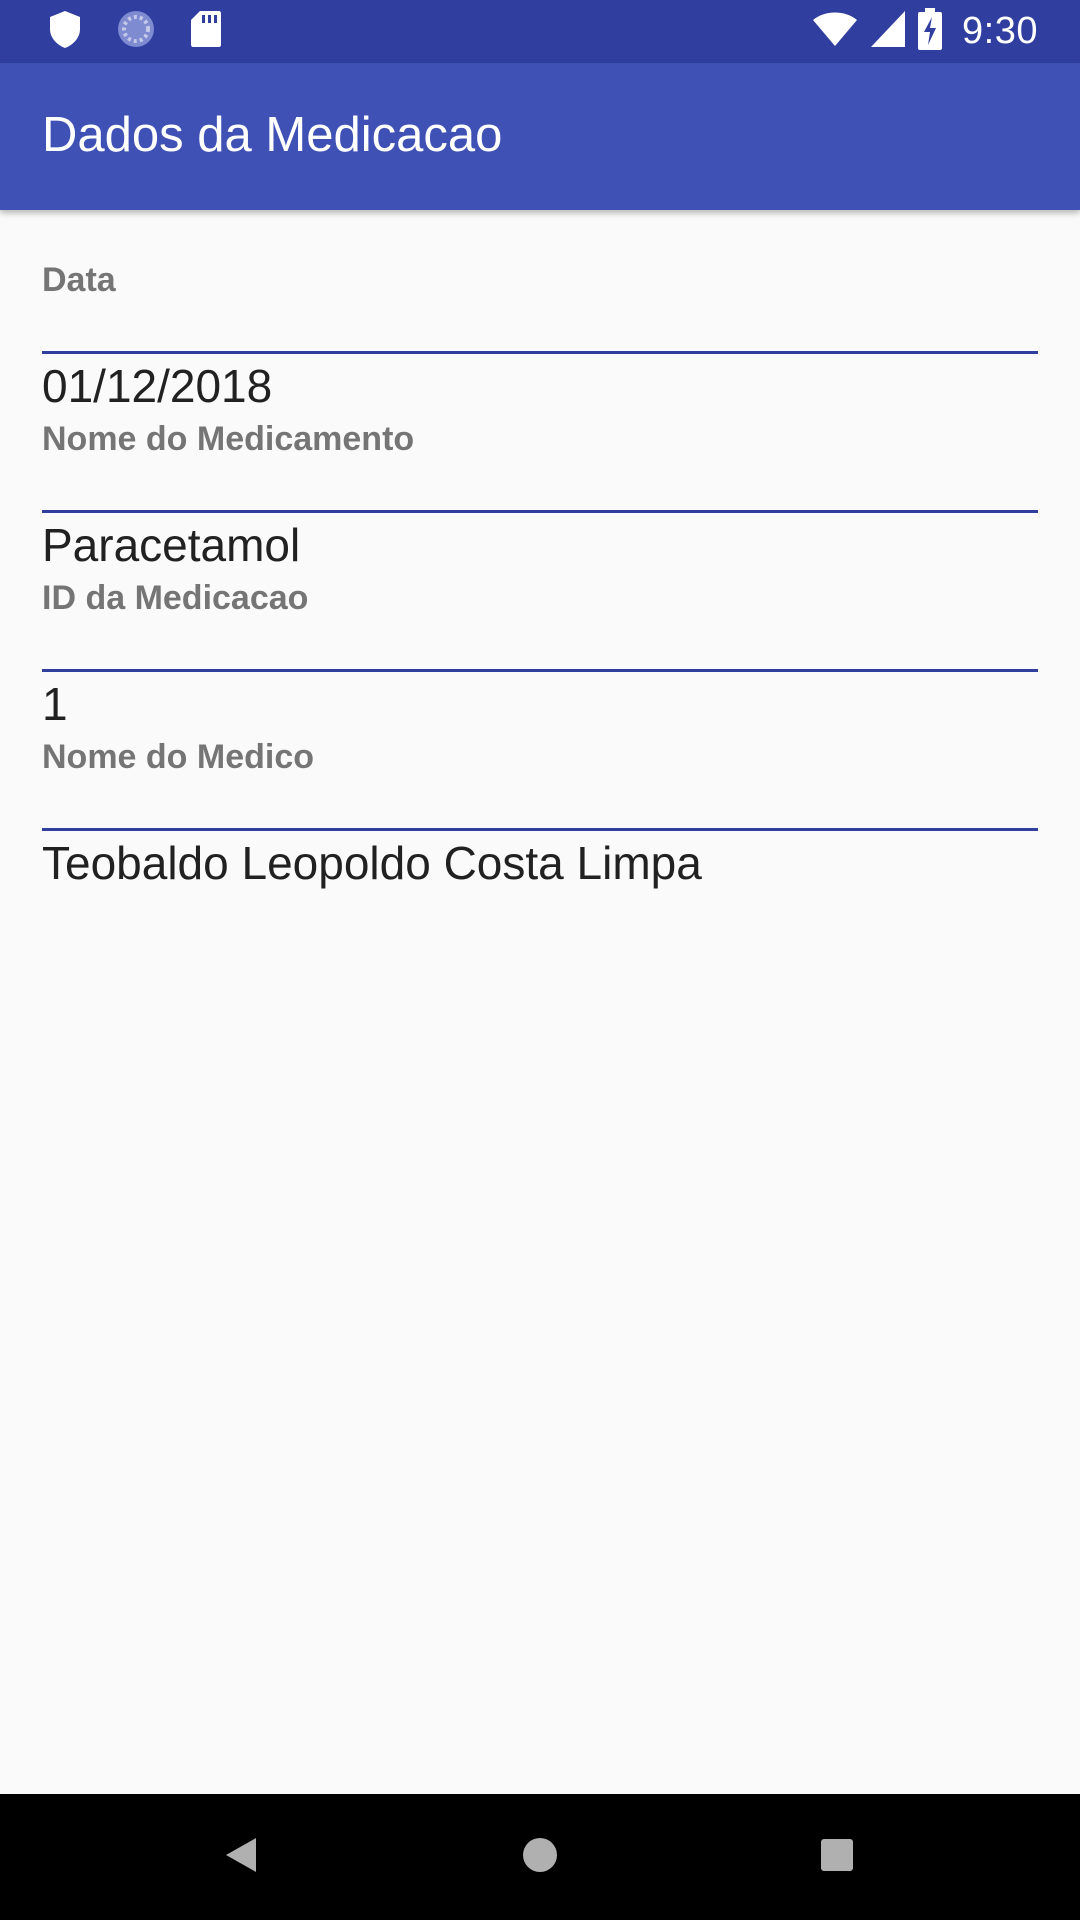  I want to click on field-label: Nome do Medico, so click(178, 757).